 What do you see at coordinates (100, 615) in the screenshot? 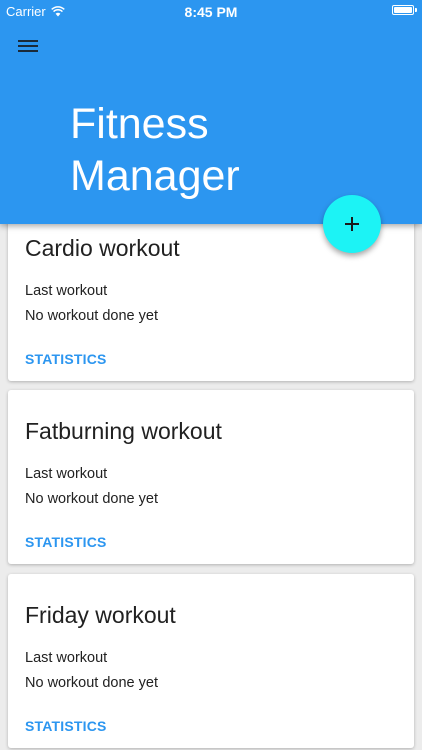
I see `card-title: Friday workout` at bounding box center [100, 615].